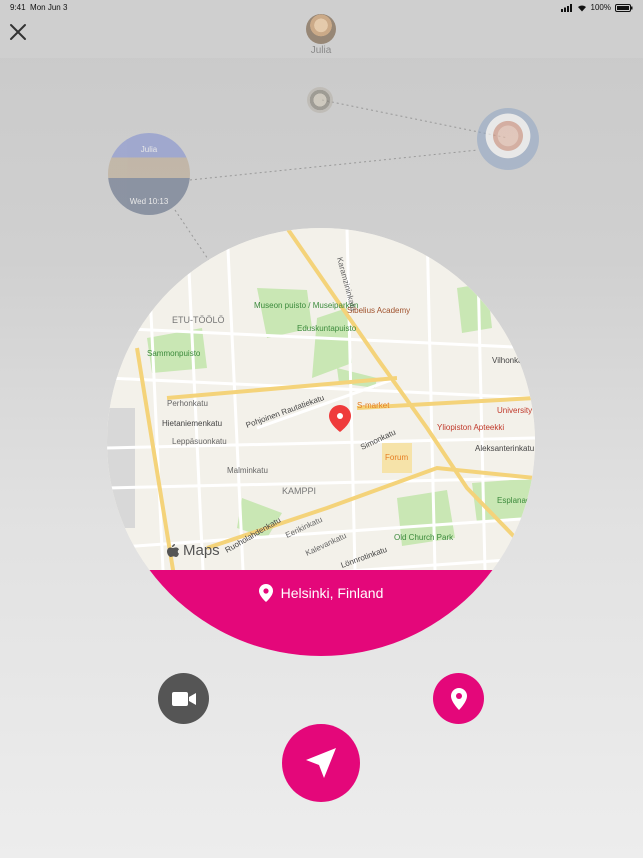 Image resolution: width=643 pixels, height=858 pixels. What do you see at coordinates (516, 410) in the screenshot?
I see `map-label-university: University of Helsinki` at bounding box center [516, 410].